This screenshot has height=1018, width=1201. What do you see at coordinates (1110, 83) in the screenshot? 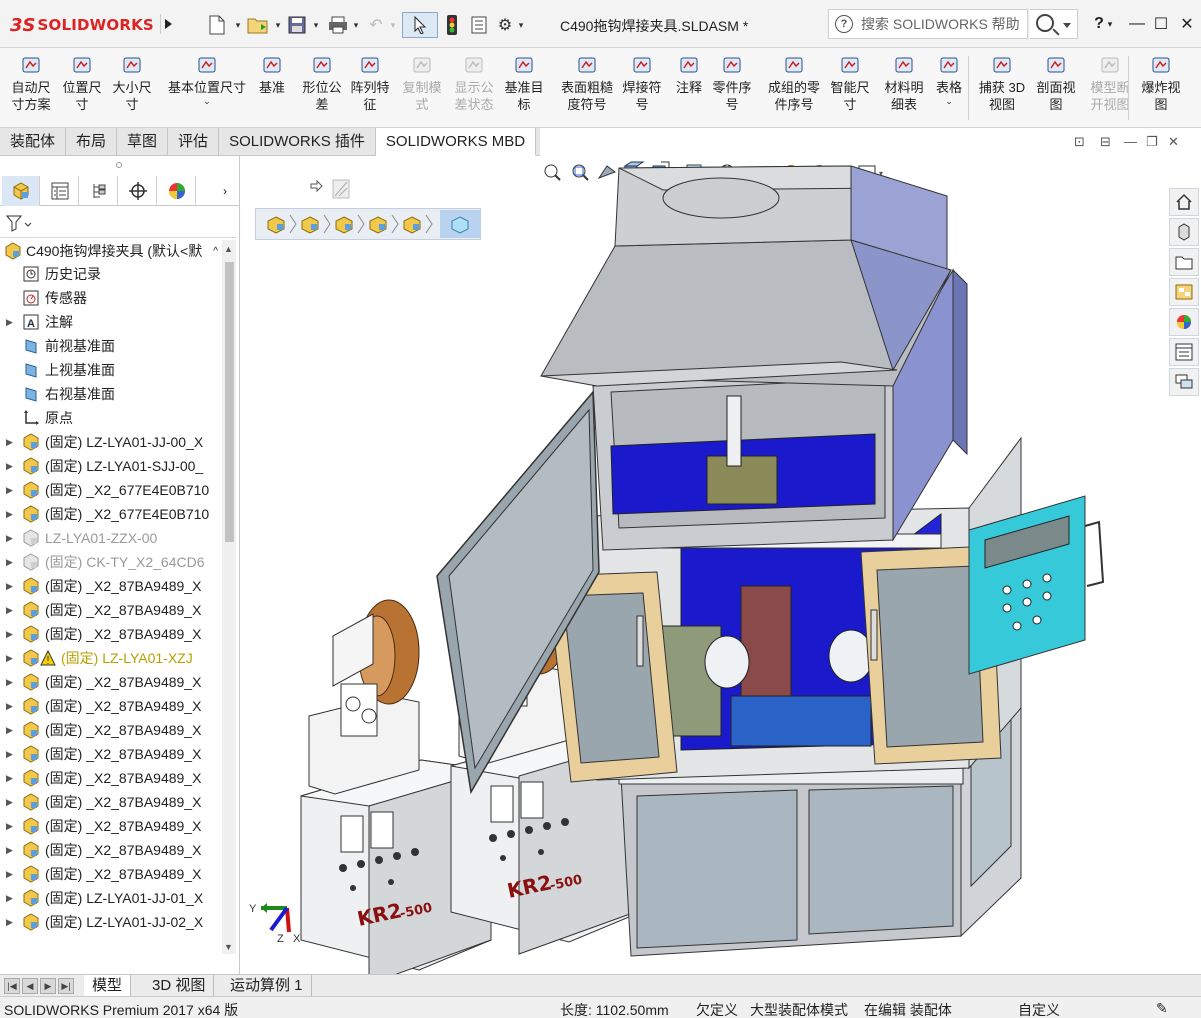
I see `cmd-model-break-view-button: 模型断 开视图` at bounding box center [1110, 83].